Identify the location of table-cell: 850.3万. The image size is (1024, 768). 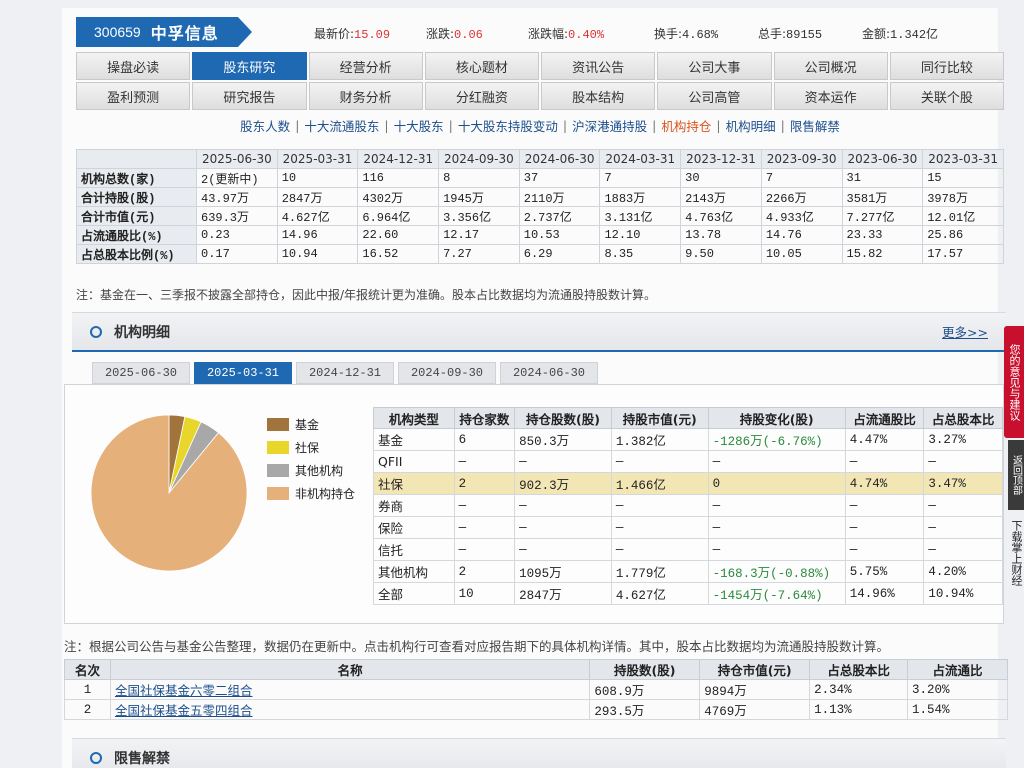
(563, 439).